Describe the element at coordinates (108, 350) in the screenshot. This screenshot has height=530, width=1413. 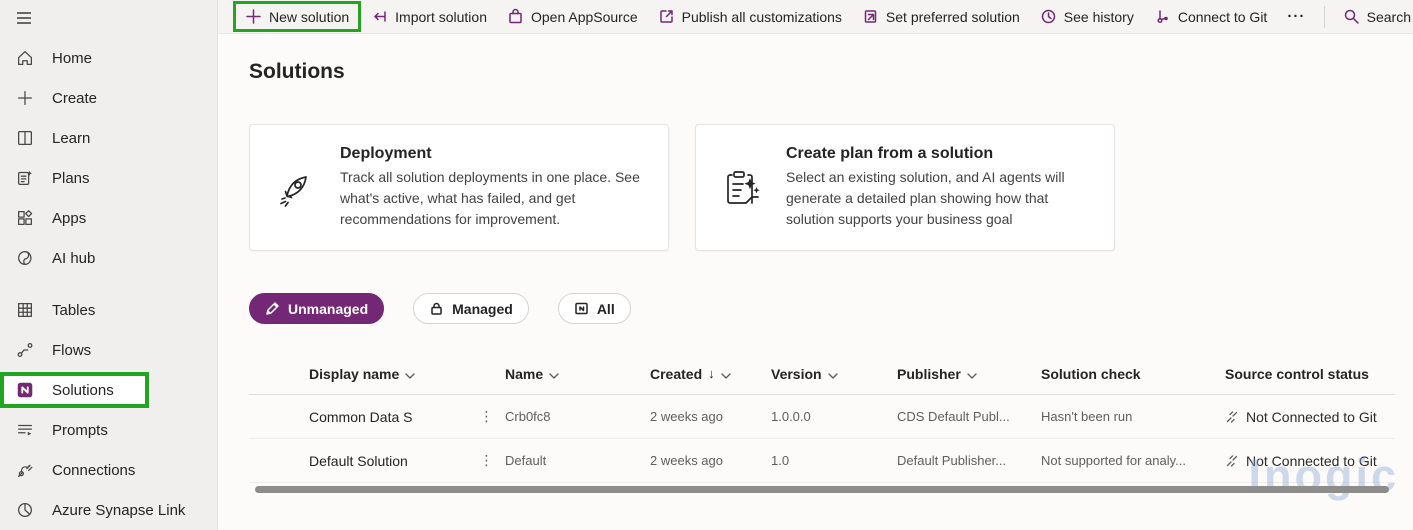
I see `sidebar-item-flows: Flows` at that location.